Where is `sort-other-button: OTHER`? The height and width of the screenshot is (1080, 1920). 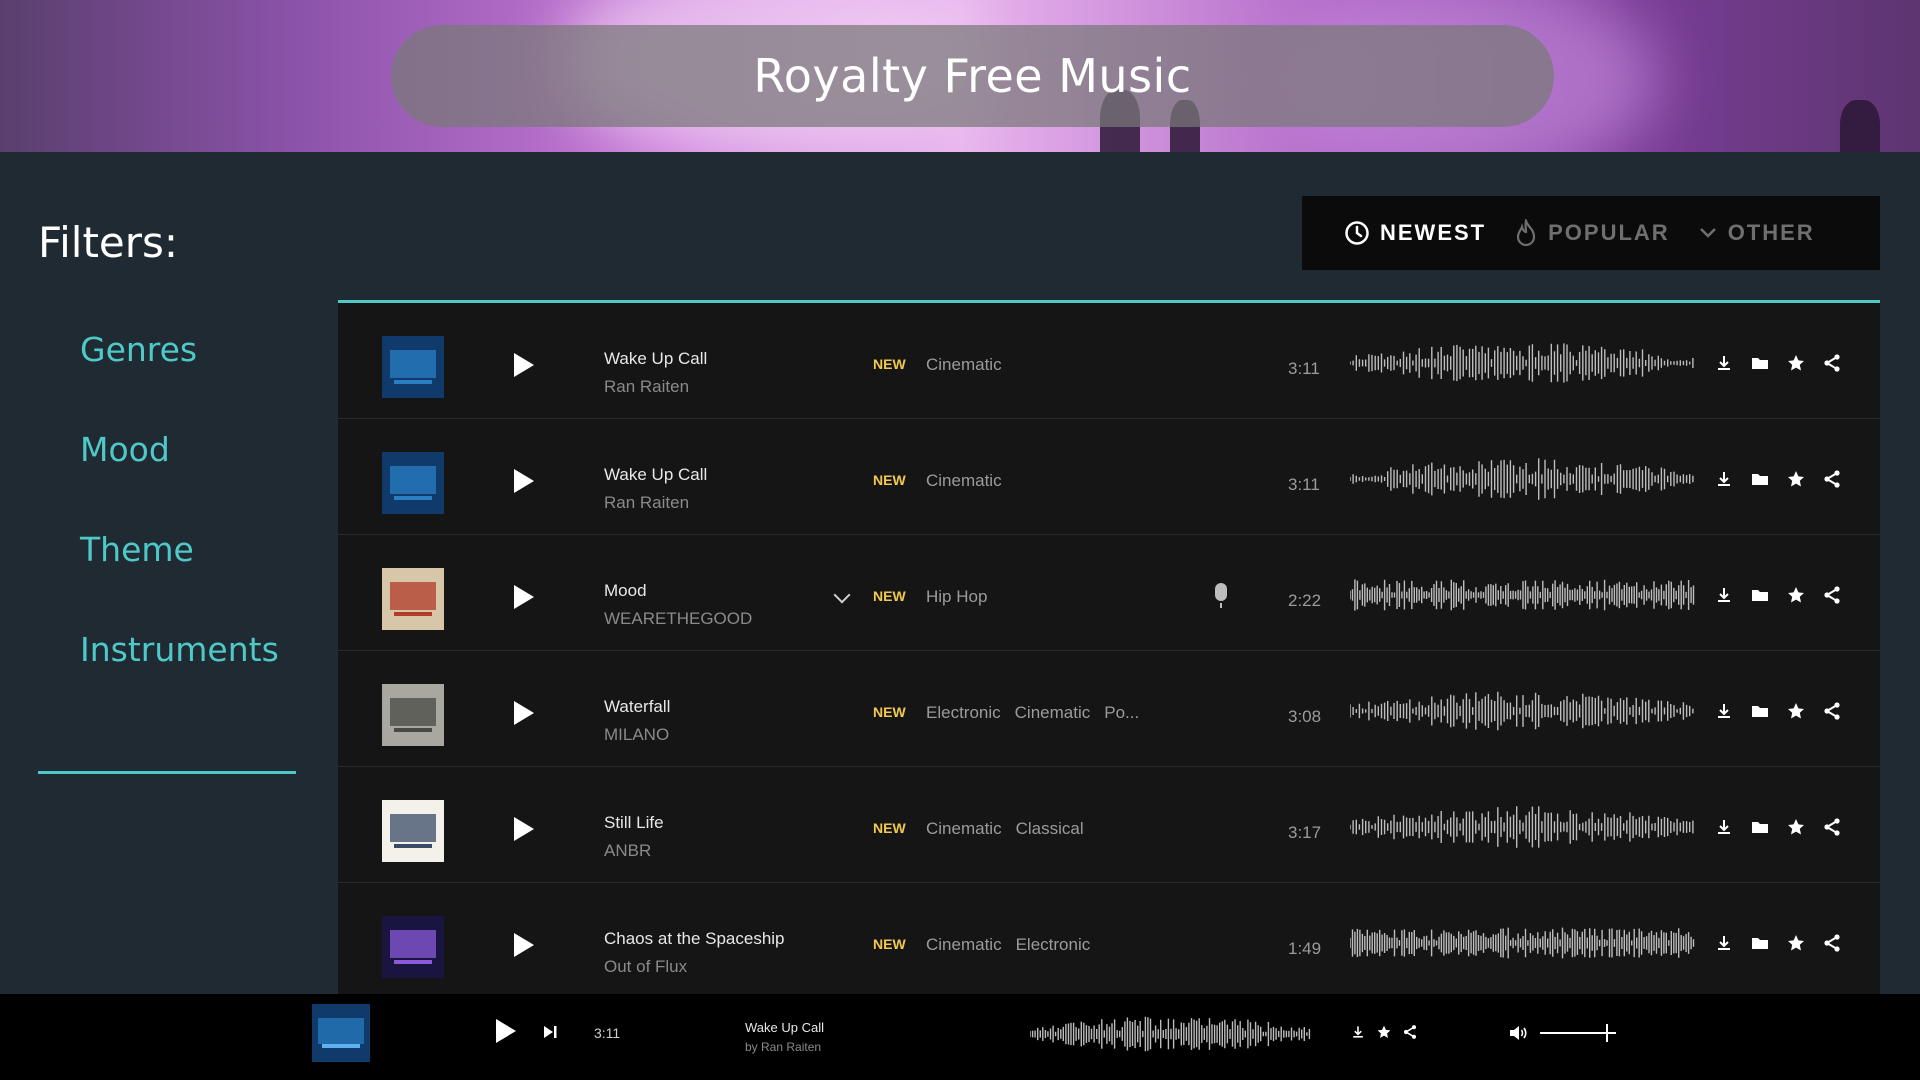
sort-other-button: OTHER is located at coordinates (1756, 233).